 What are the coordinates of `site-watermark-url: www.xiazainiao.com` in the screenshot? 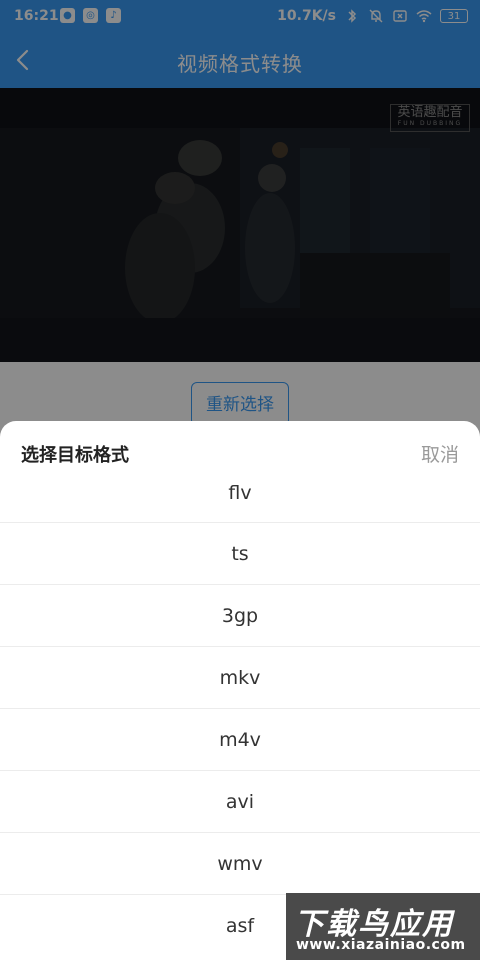 It's located at (381, 945).